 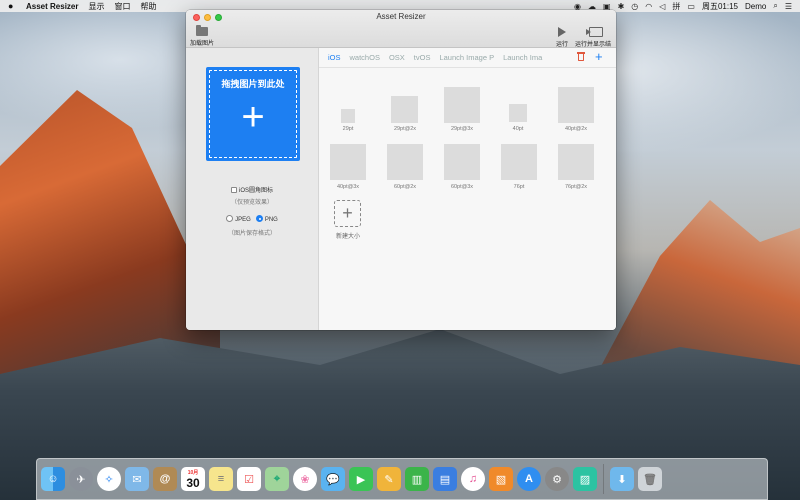 I want to click on menu-app-name: Asset Resizer, so click(x=52, y=6).